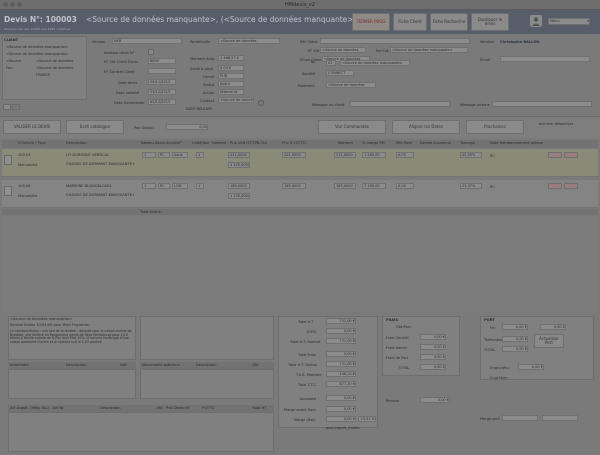  I want to click on user-icon, so click(536, 21).